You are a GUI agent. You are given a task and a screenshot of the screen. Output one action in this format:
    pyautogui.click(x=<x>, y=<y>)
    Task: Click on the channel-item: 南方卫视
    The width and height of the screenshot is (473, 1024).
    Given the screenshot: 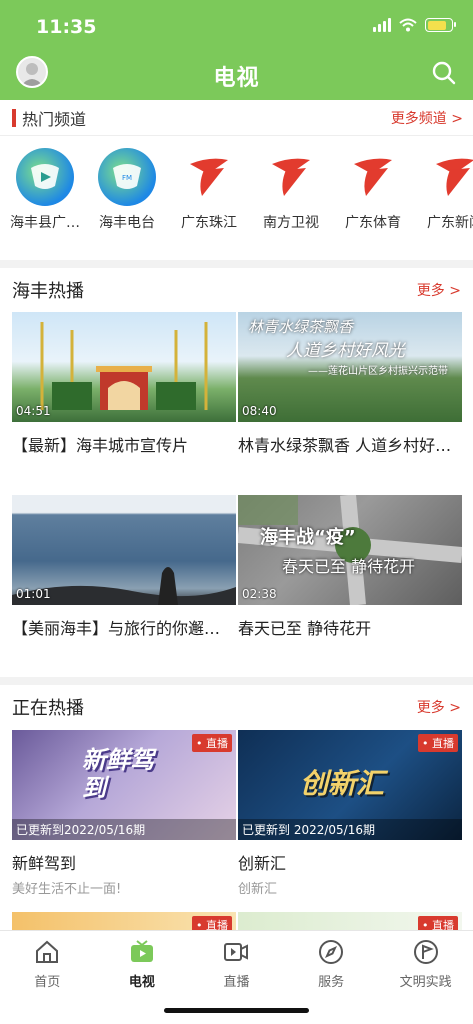 What is the action you would take?
    pyautogui.click(x=291, y=190)
    